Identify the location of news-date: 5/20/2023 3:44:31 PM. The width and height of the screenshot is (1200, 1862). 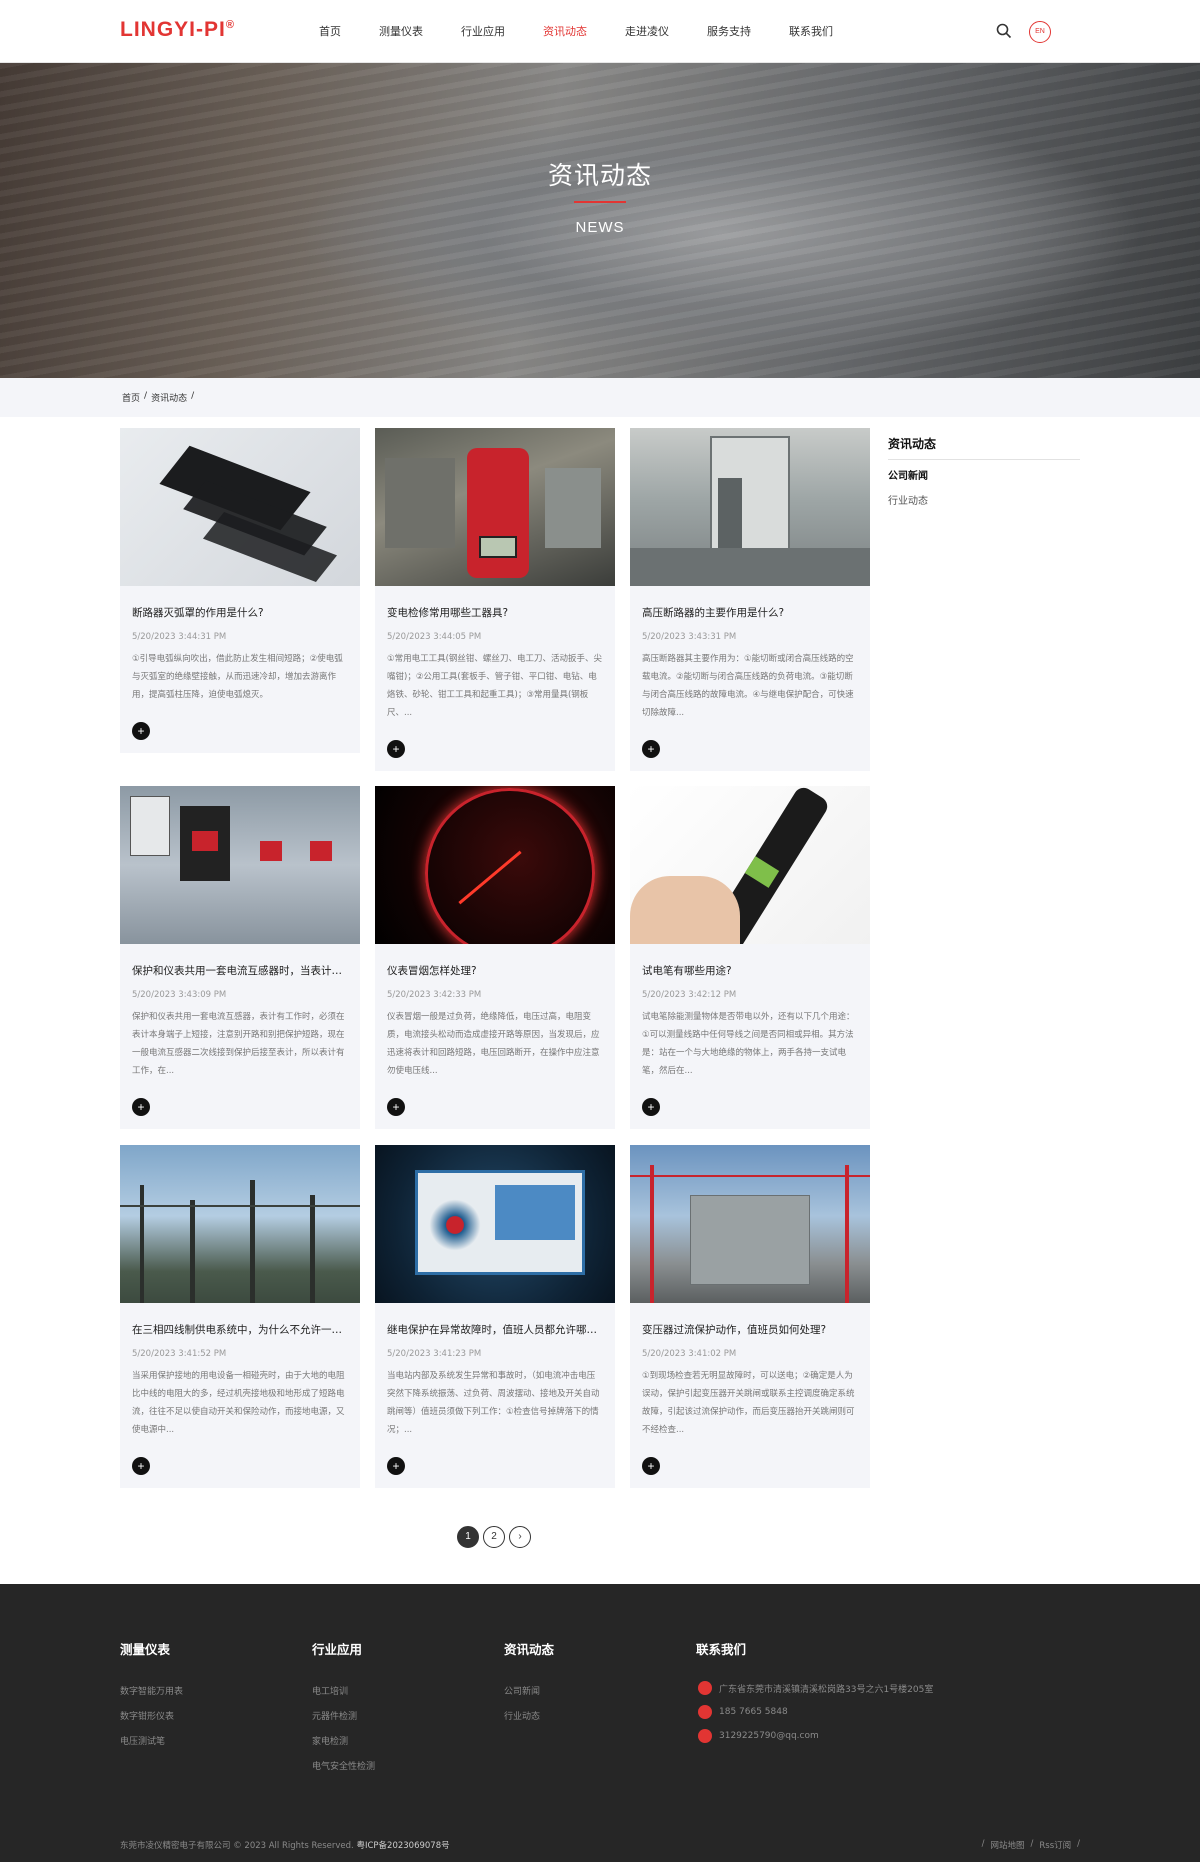
(179, 637).